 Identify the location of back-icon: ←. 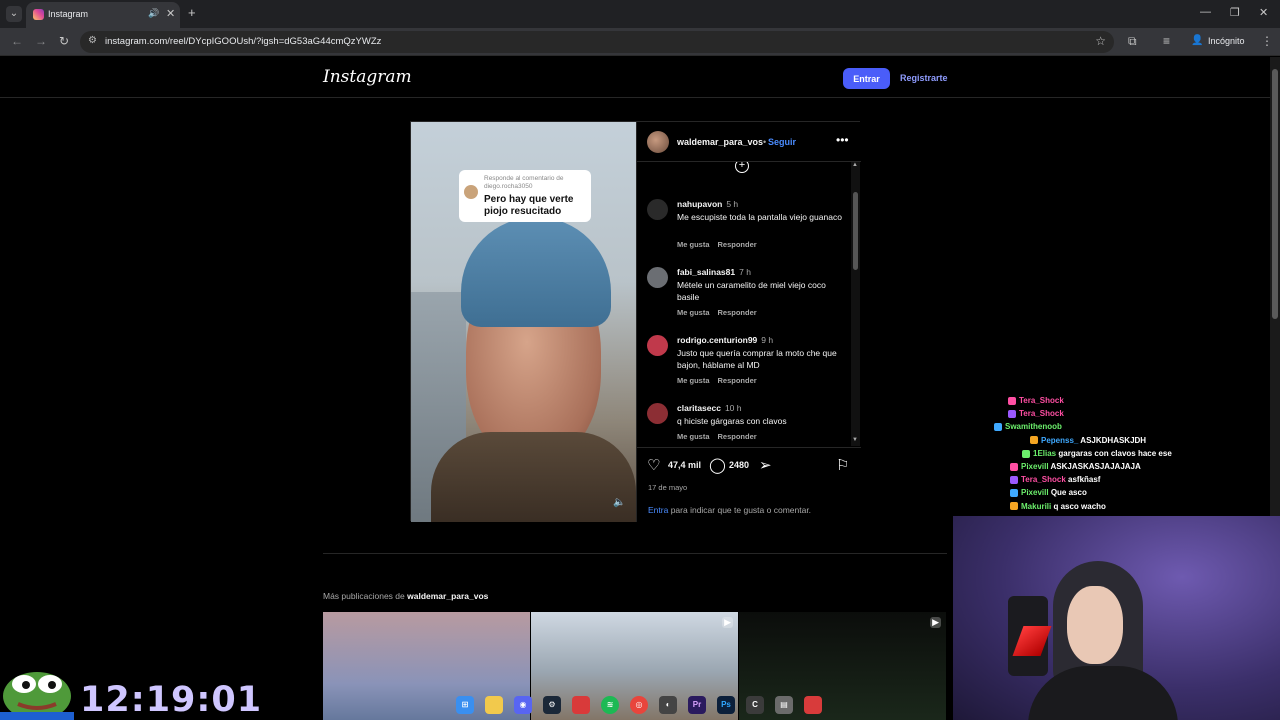
(17, 41).